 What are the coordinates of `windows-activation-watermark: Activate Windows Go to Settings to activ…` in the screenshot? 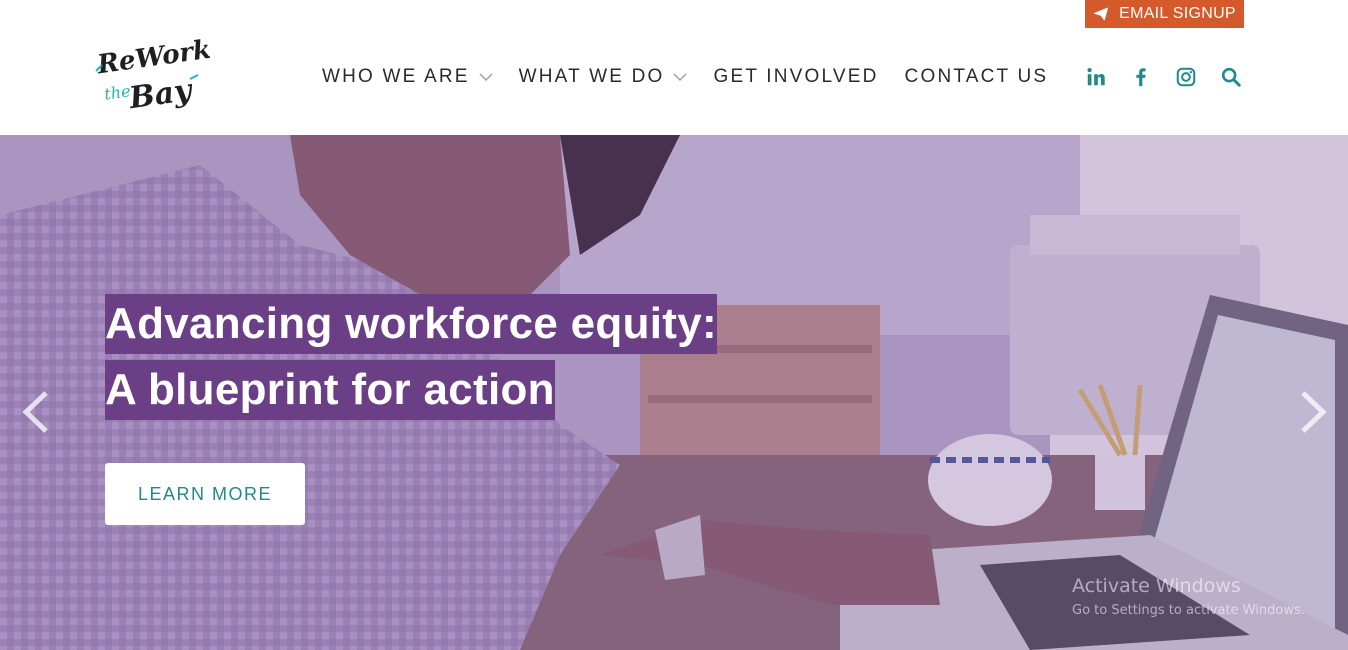 It's located at (1188, 596).